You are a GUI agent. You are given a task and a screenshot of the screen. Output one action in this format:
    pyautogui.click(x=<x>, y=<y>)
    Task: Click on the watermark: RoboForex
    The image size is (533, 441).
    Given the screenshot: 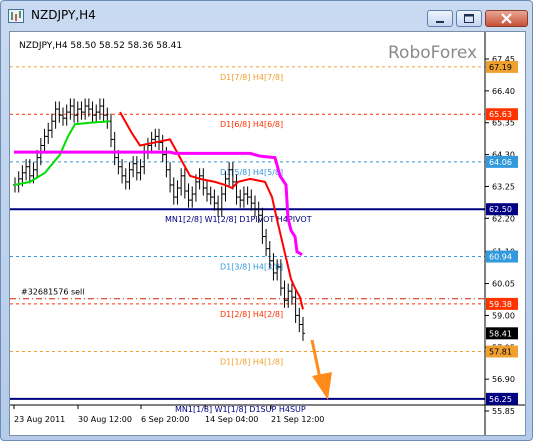 What is the action you would take?
    pyautogui.click(x=432, y=53)
    